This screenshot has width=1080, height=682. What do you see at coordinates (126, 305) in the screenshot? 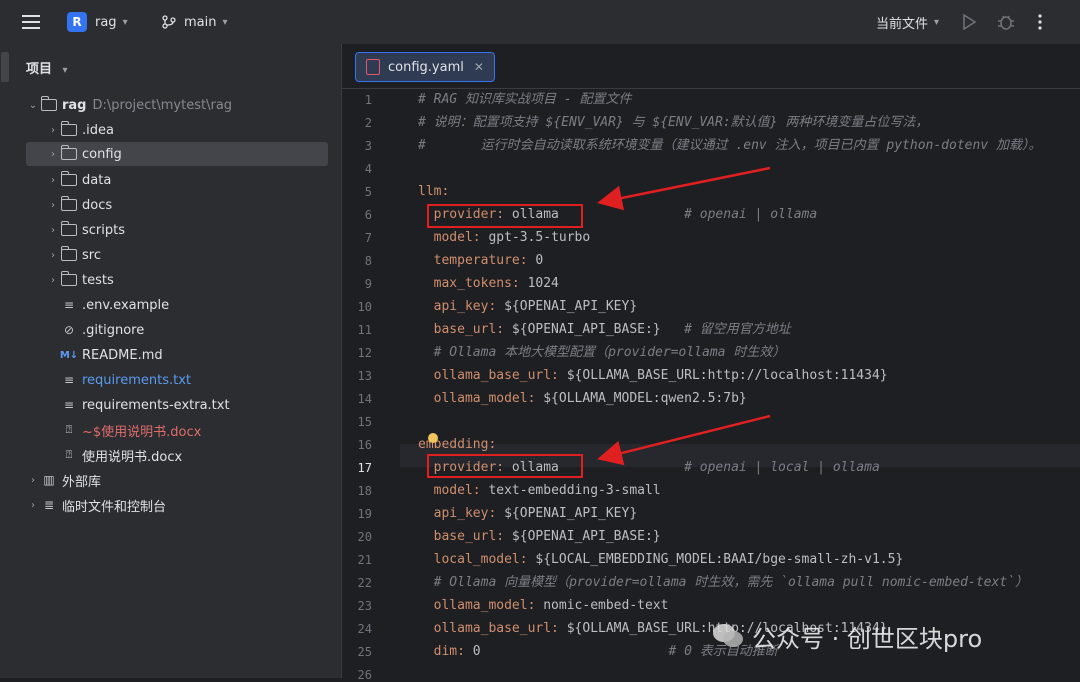
I see `tree-item-label: .env.example` at bounding box center [126, 305].